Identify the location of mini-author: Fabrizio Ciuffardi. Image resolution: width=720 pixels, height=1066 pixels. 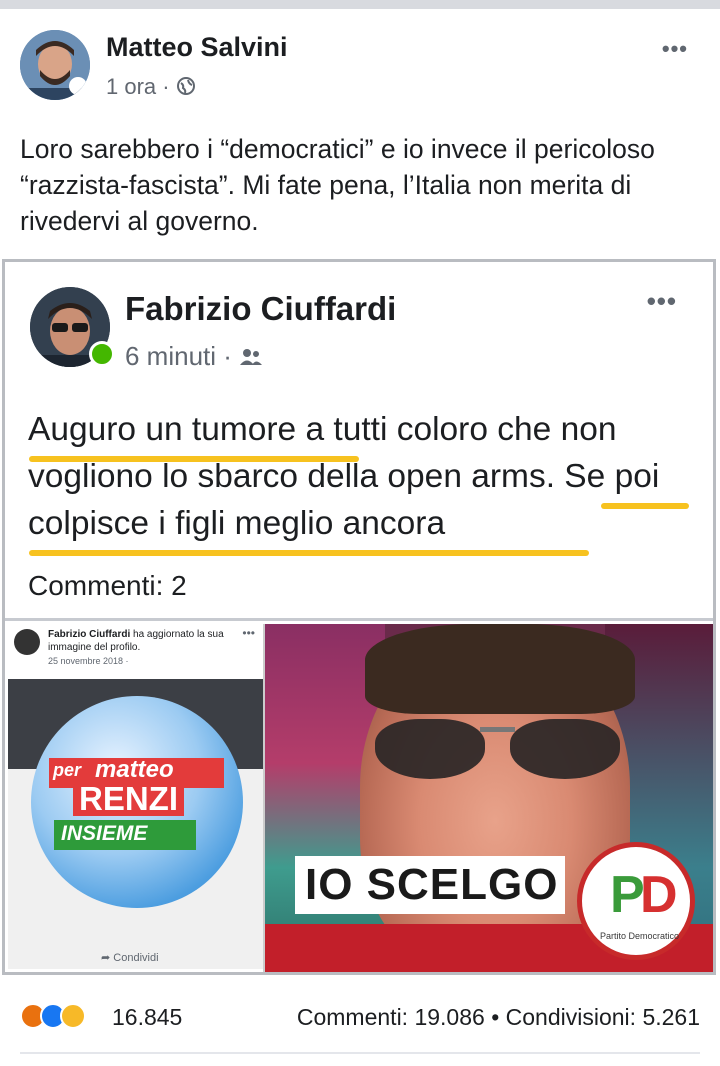
(89, 634).